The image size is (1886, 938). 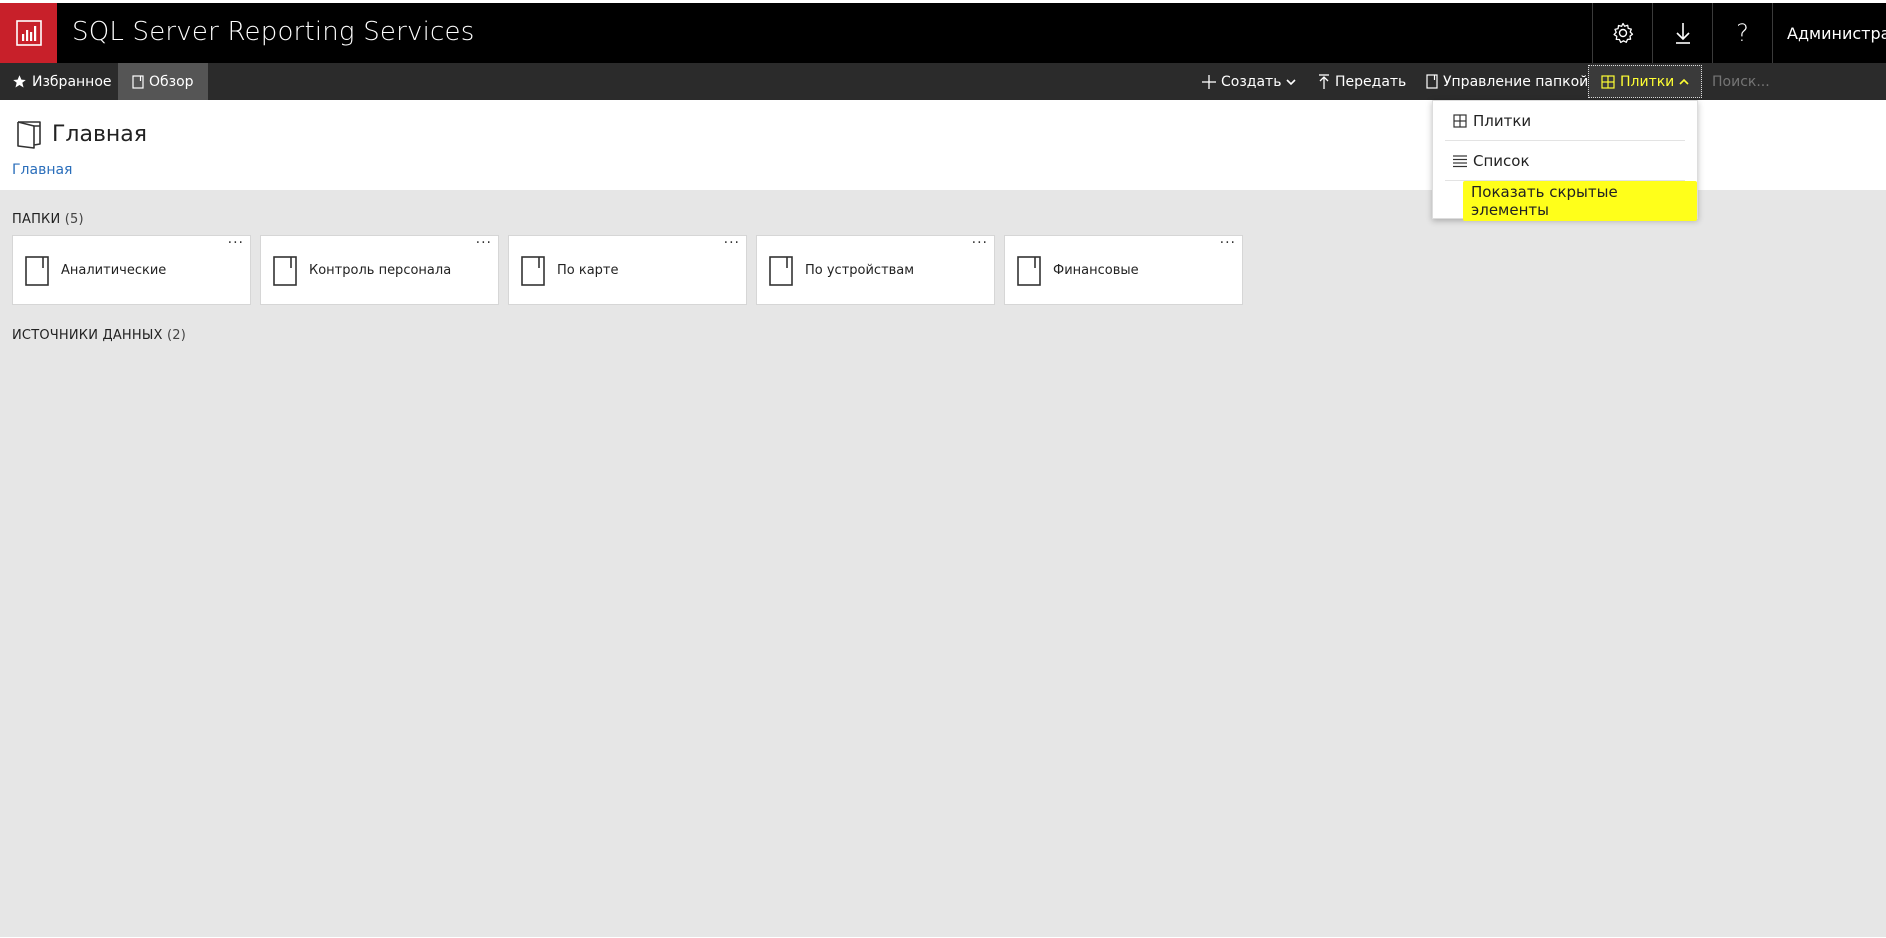 I want to click on help-icon: ?, so click(x=1742, y=33).